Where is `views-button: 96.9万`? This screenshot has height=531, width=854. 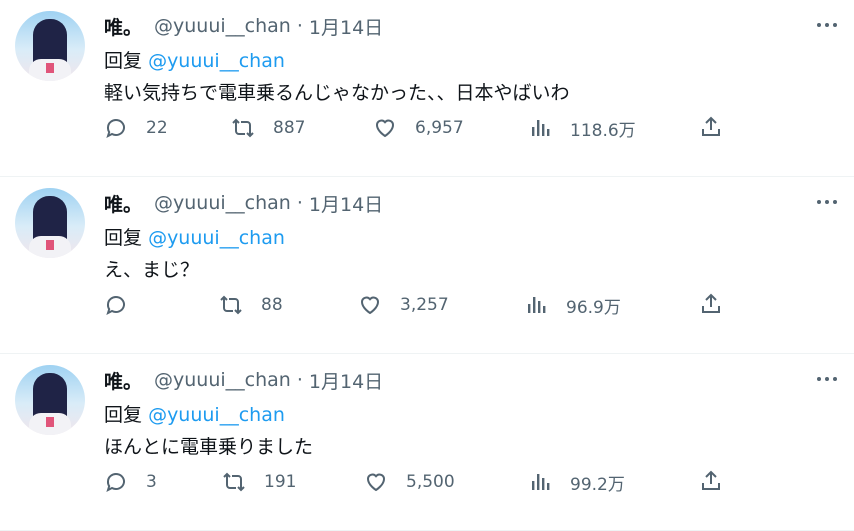 views-button: 96.9万 is located at coordinates (572, 305).